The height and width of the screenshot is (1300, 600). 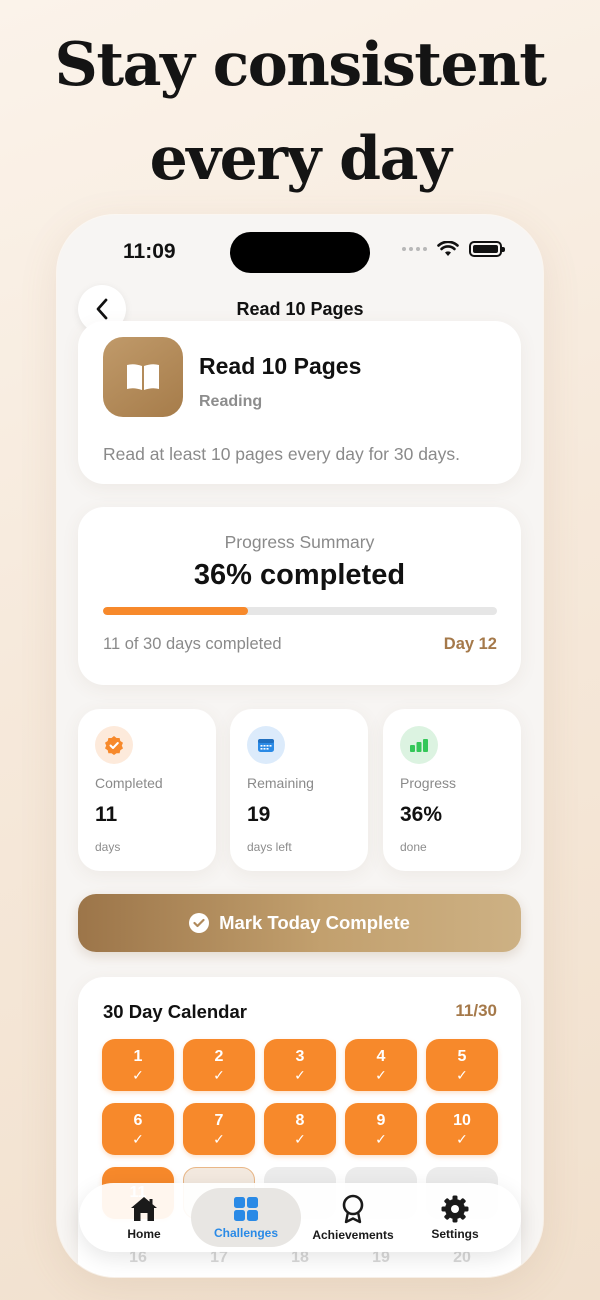 I want to click on summary-days-completed: 11 of 30 days completed, so click(x=192, y=644).